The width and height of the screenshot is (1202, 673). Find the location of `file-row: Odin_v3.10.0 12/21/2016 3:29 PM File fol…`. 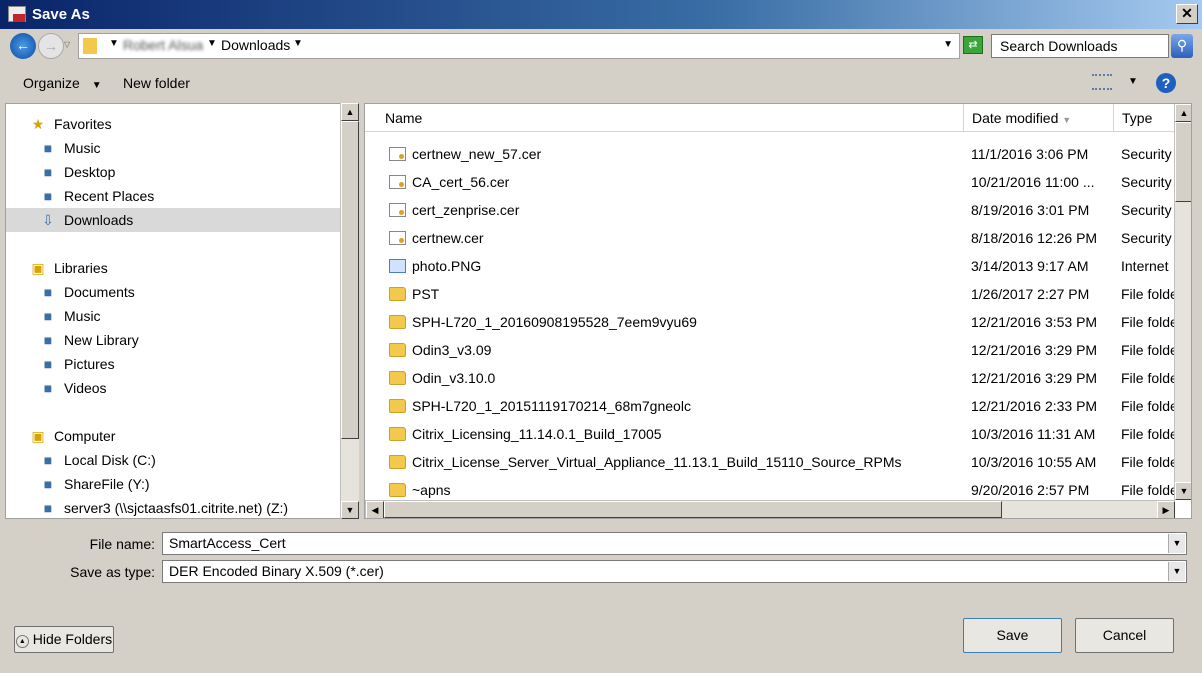

file-row: Odin_v3.10.0 12/21/2016 3:29 PM File fol… is located at coordinates (770, 378).